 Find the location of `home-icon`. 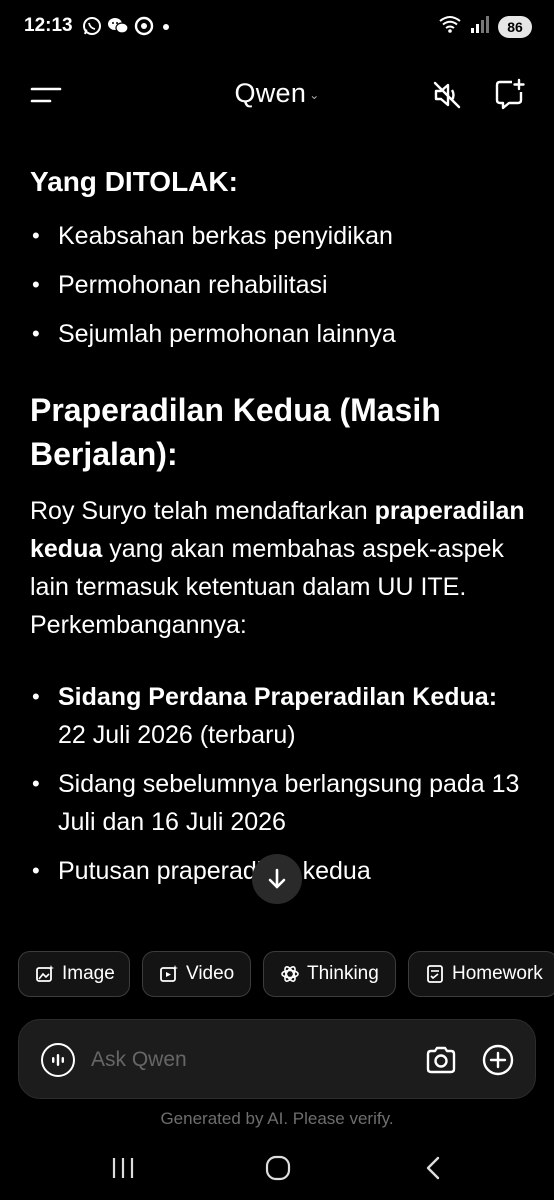

home-icon is located at coordinates (278, 1168).